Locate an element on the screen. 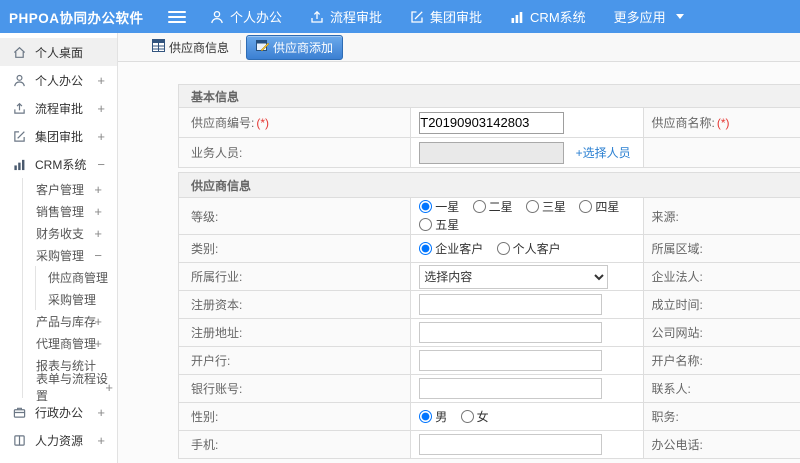  basic-info-table: 基本信息 供应商编号:(*) 供应商名称:(*) 业务人员: is located at coordinates (489, 126).